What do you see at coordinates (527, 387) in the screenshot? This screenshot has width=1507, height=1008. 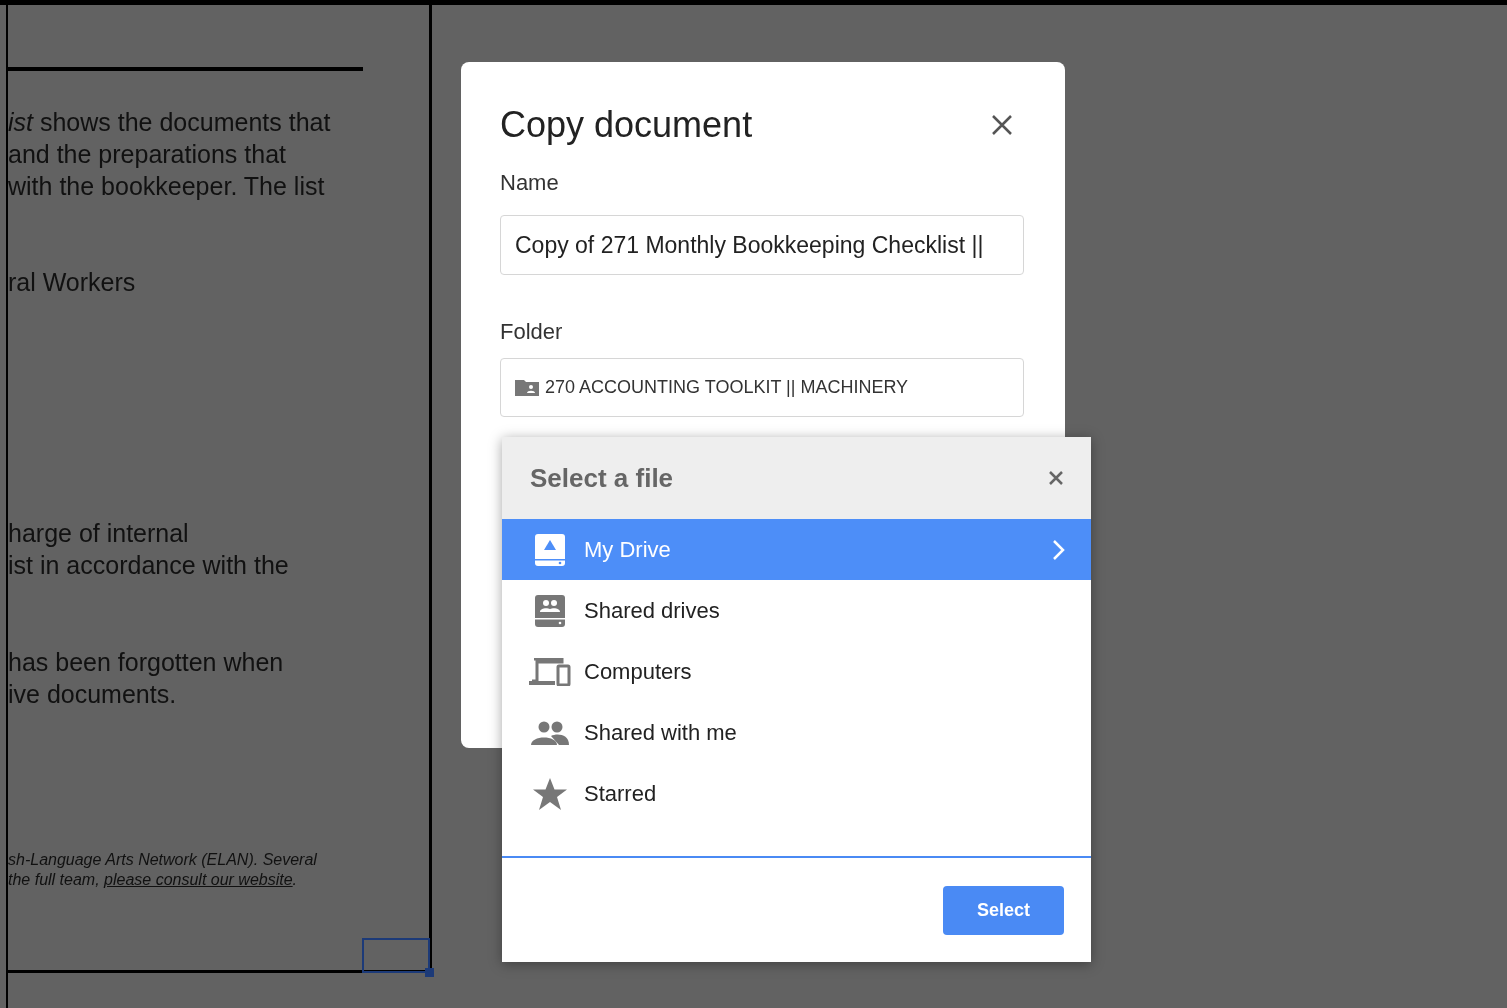 I see `folder-icon` at bounding box center [527, 387].